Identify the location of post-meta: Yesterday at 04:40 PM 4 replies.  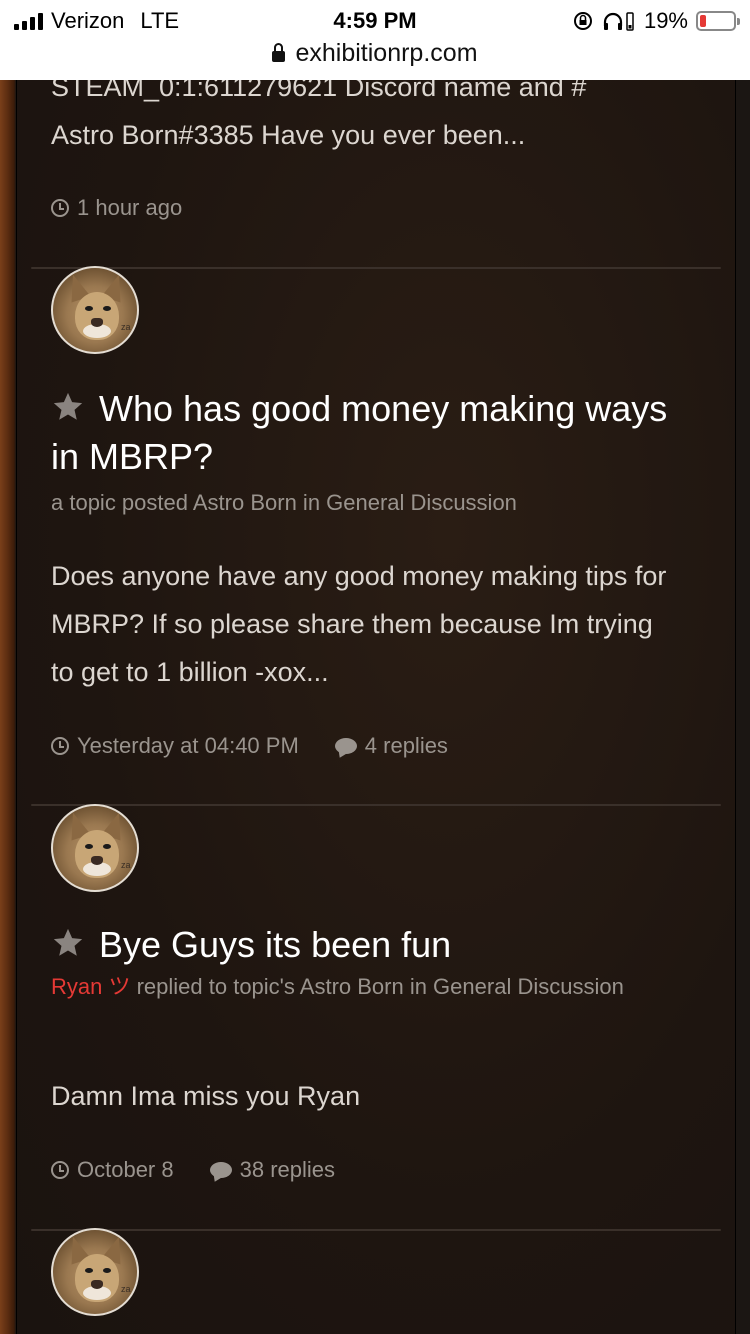
(249, 746).